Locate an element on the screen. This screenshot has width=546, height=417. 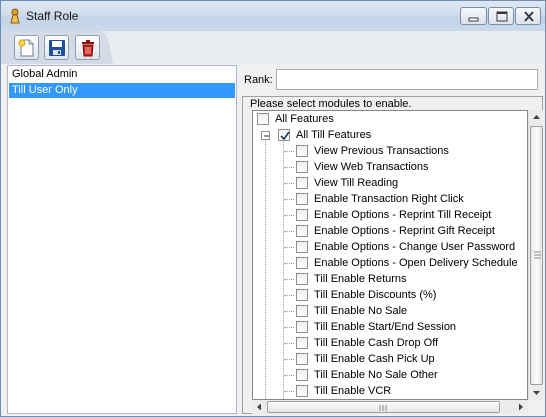
vertical-scrollbar is located at coordinates (535, 255).